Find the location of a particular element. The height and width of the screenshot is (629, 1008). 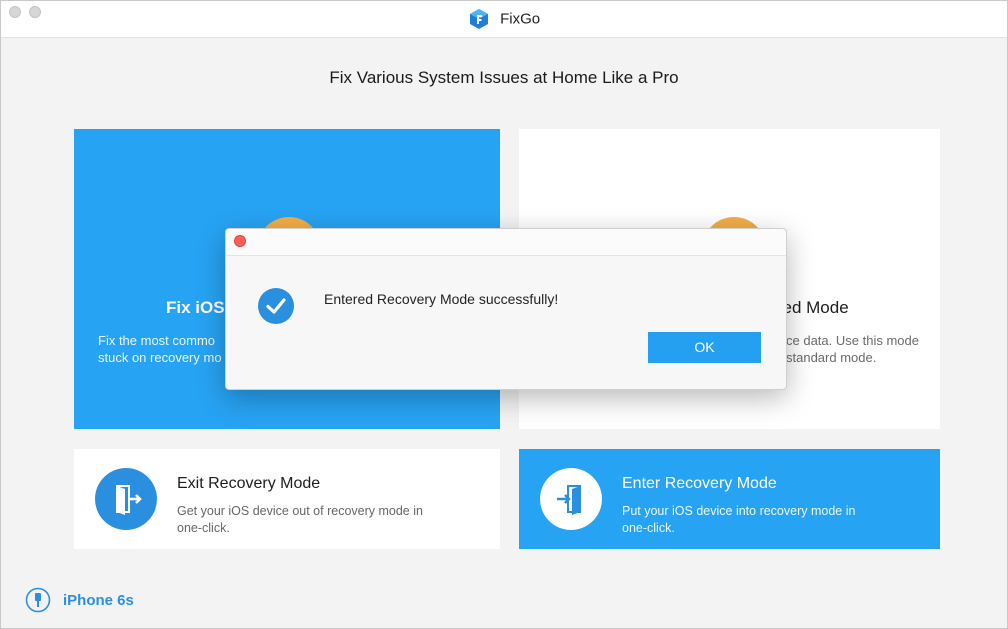

window-title: FixGo is located at coordinates (504, 19).